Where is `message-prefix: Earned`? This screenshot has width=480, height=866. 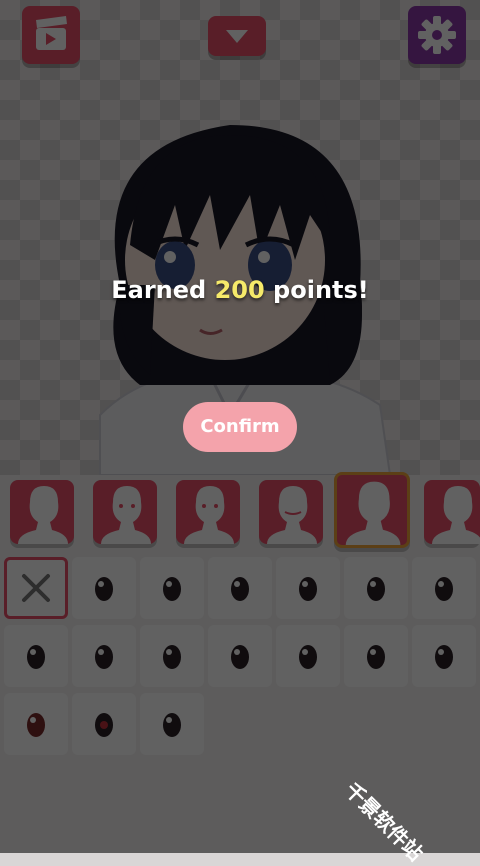
message-prefix: Earned is located at coordinates (163, 290).